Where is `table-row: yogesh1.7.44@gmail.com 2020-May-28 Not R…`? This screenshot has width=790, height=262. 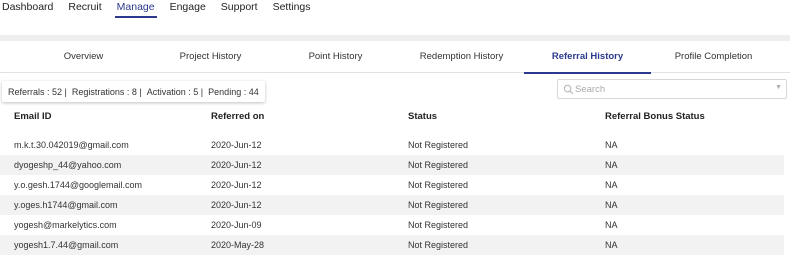 table-row: yogesh1.7.44@gmail.com 2020-May-28 Not R… is located at coordinates (392, 245).